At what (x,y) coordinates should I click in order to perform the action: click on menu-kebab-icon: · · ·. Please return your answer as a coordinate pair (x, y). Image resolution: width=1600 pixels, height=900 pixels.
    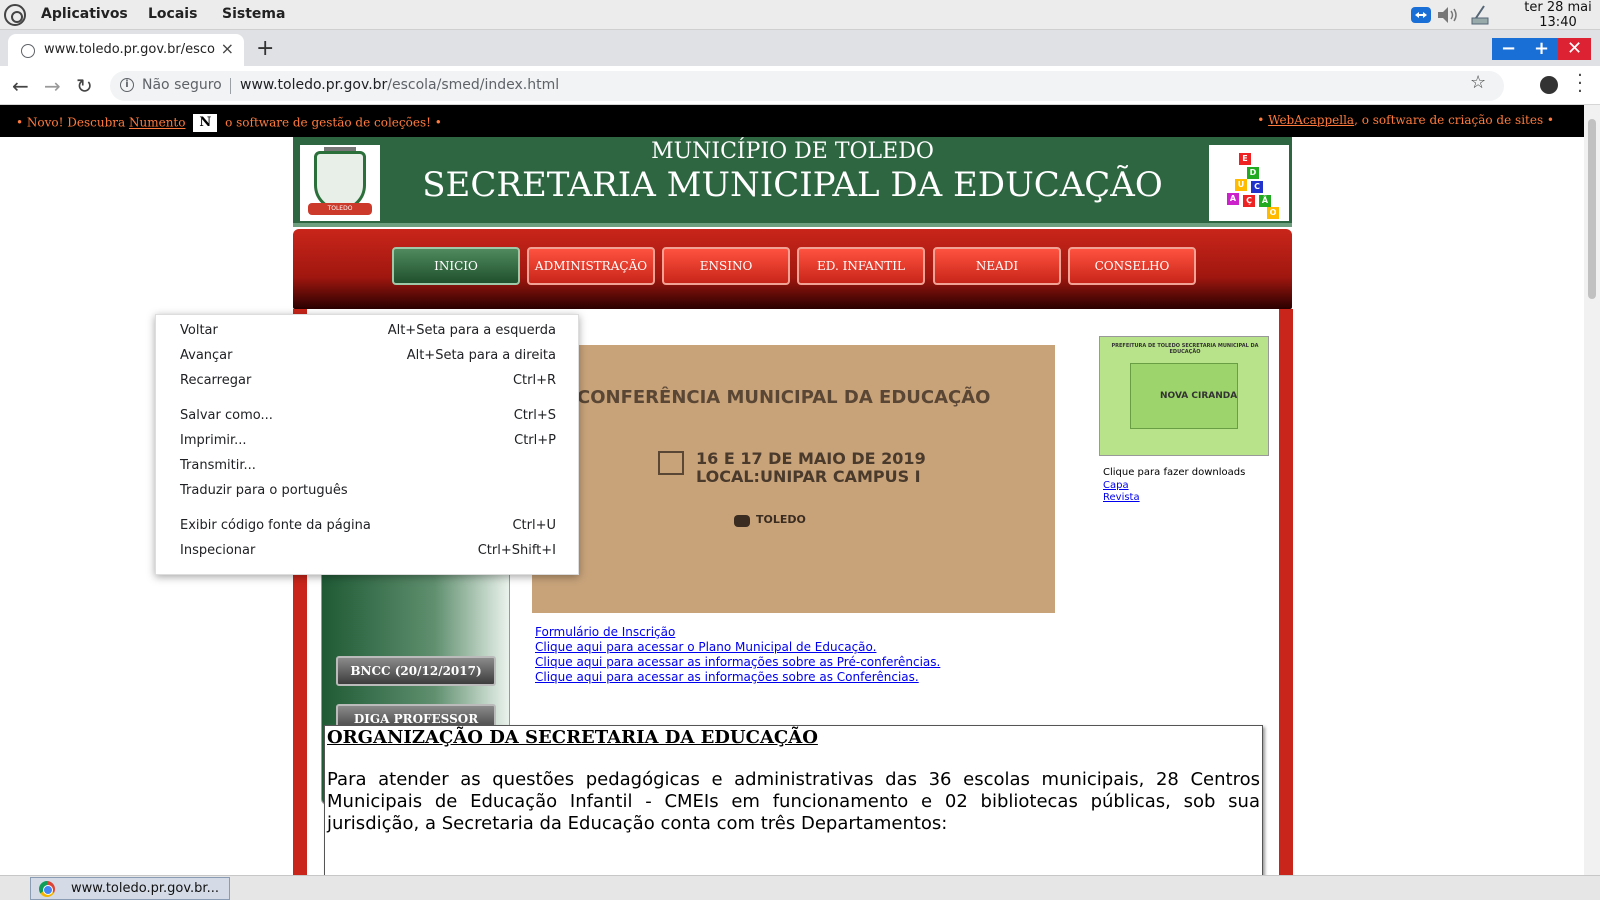
    Looking at the image, I should click on (1580, 84).